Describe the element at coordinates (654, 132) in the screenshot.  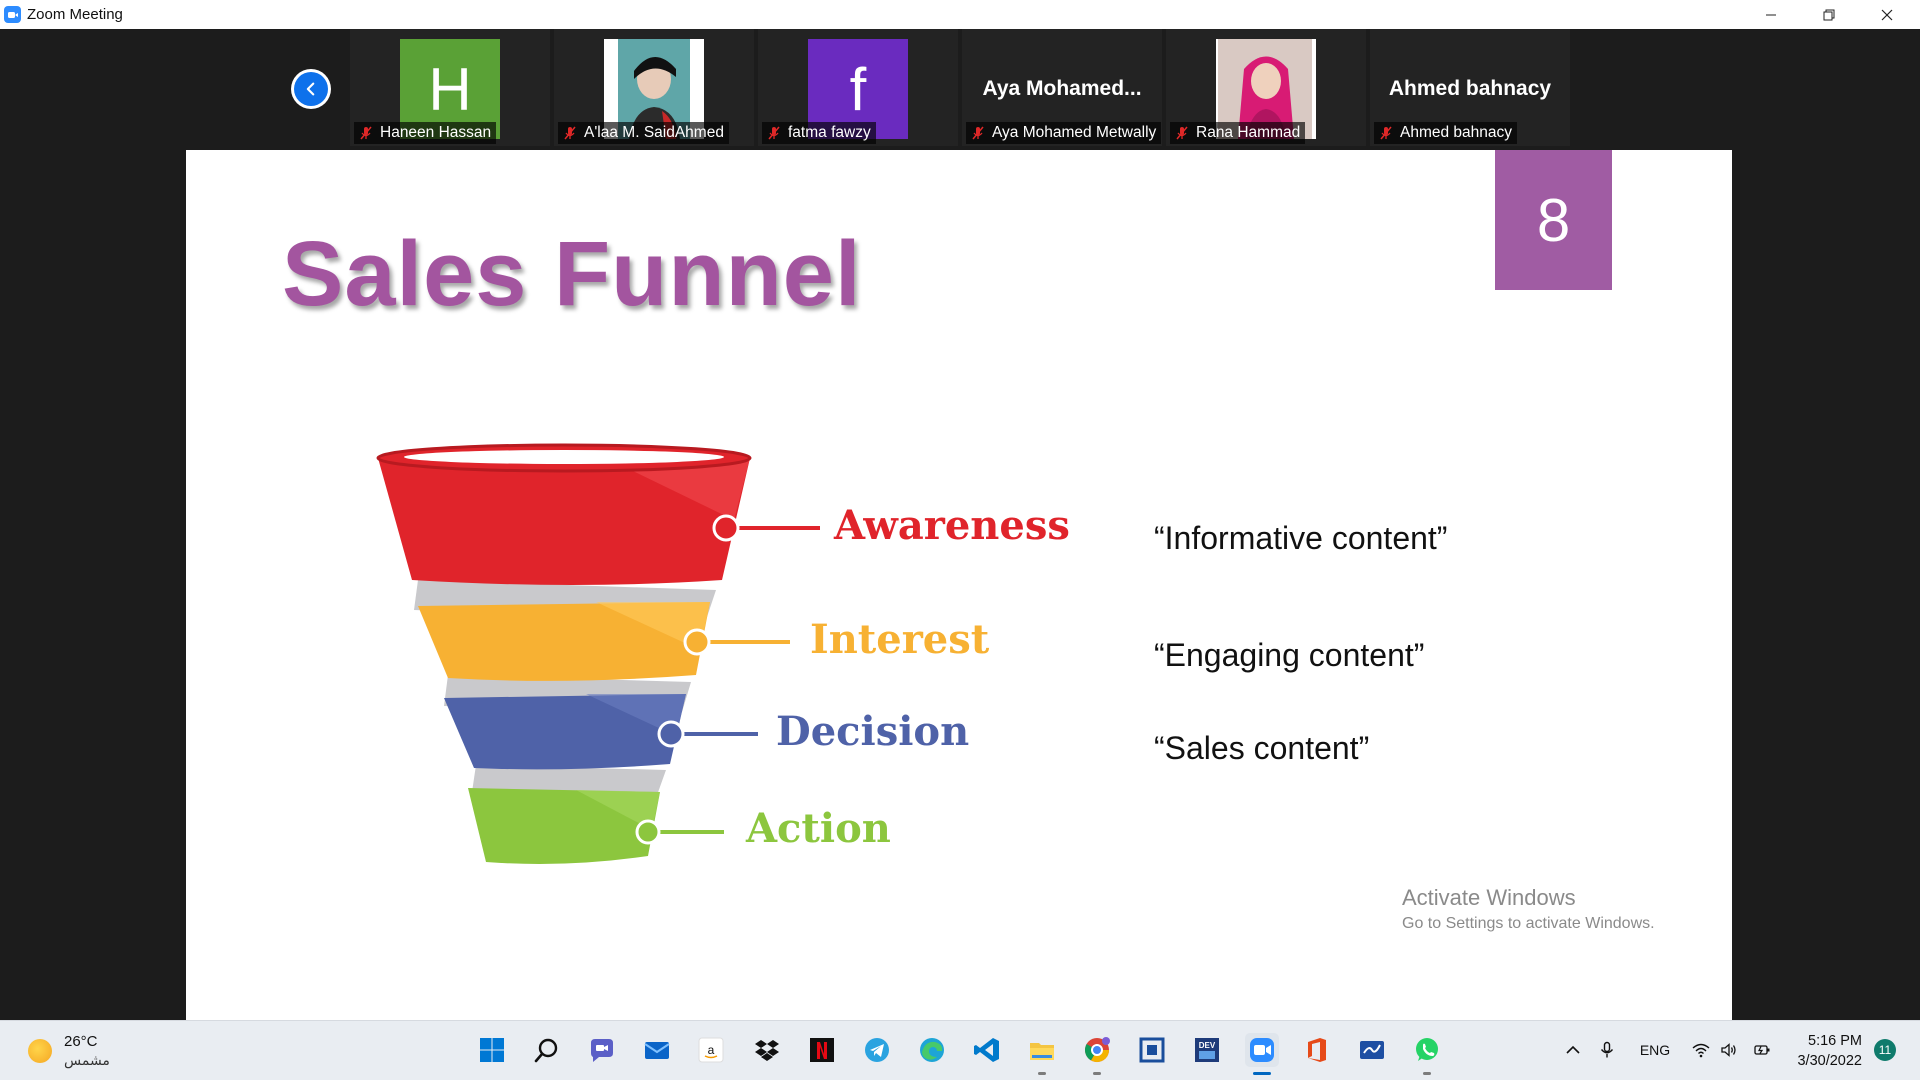
I see `participant-name: A'laa M. SaidAhmed` at that location.